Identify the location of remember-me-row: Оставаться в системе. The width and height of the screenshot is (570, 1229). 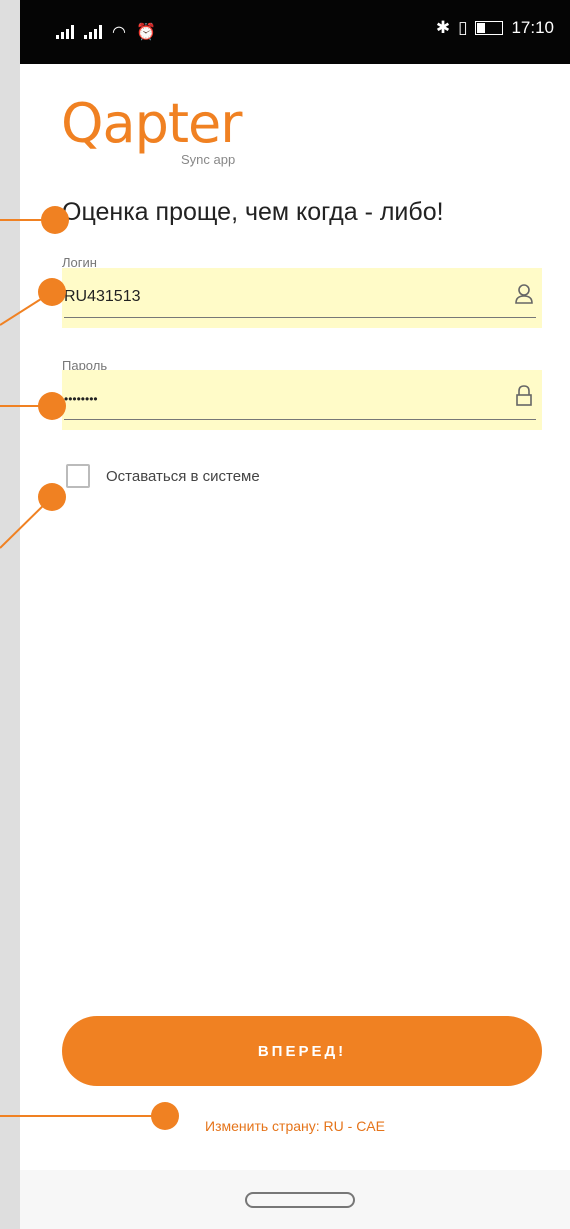
(163, 476).